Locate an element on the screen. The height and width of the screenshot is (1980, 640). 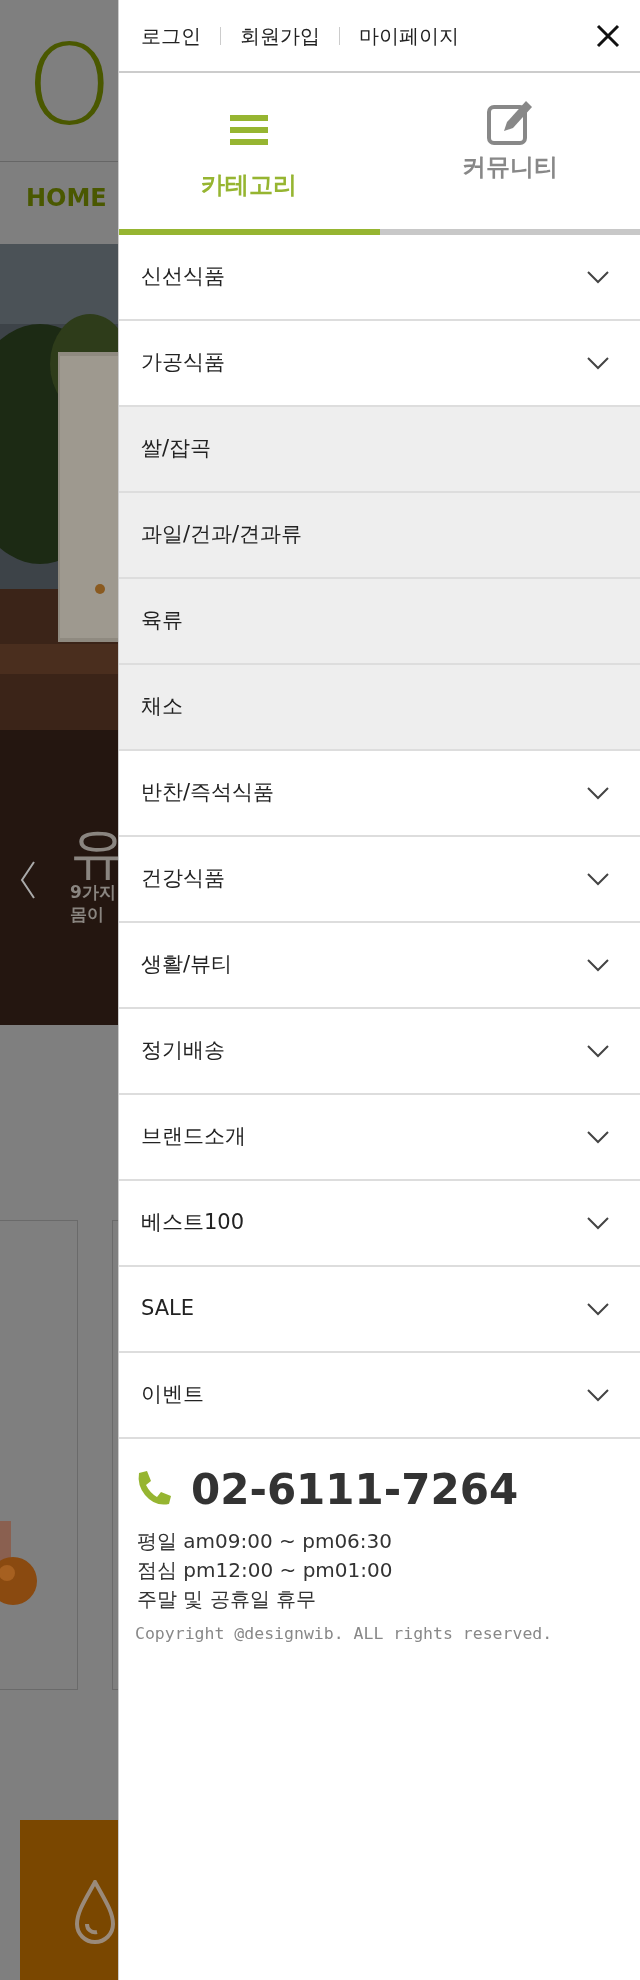
top-link: 회원가입 is located at coordinates (280, 35).